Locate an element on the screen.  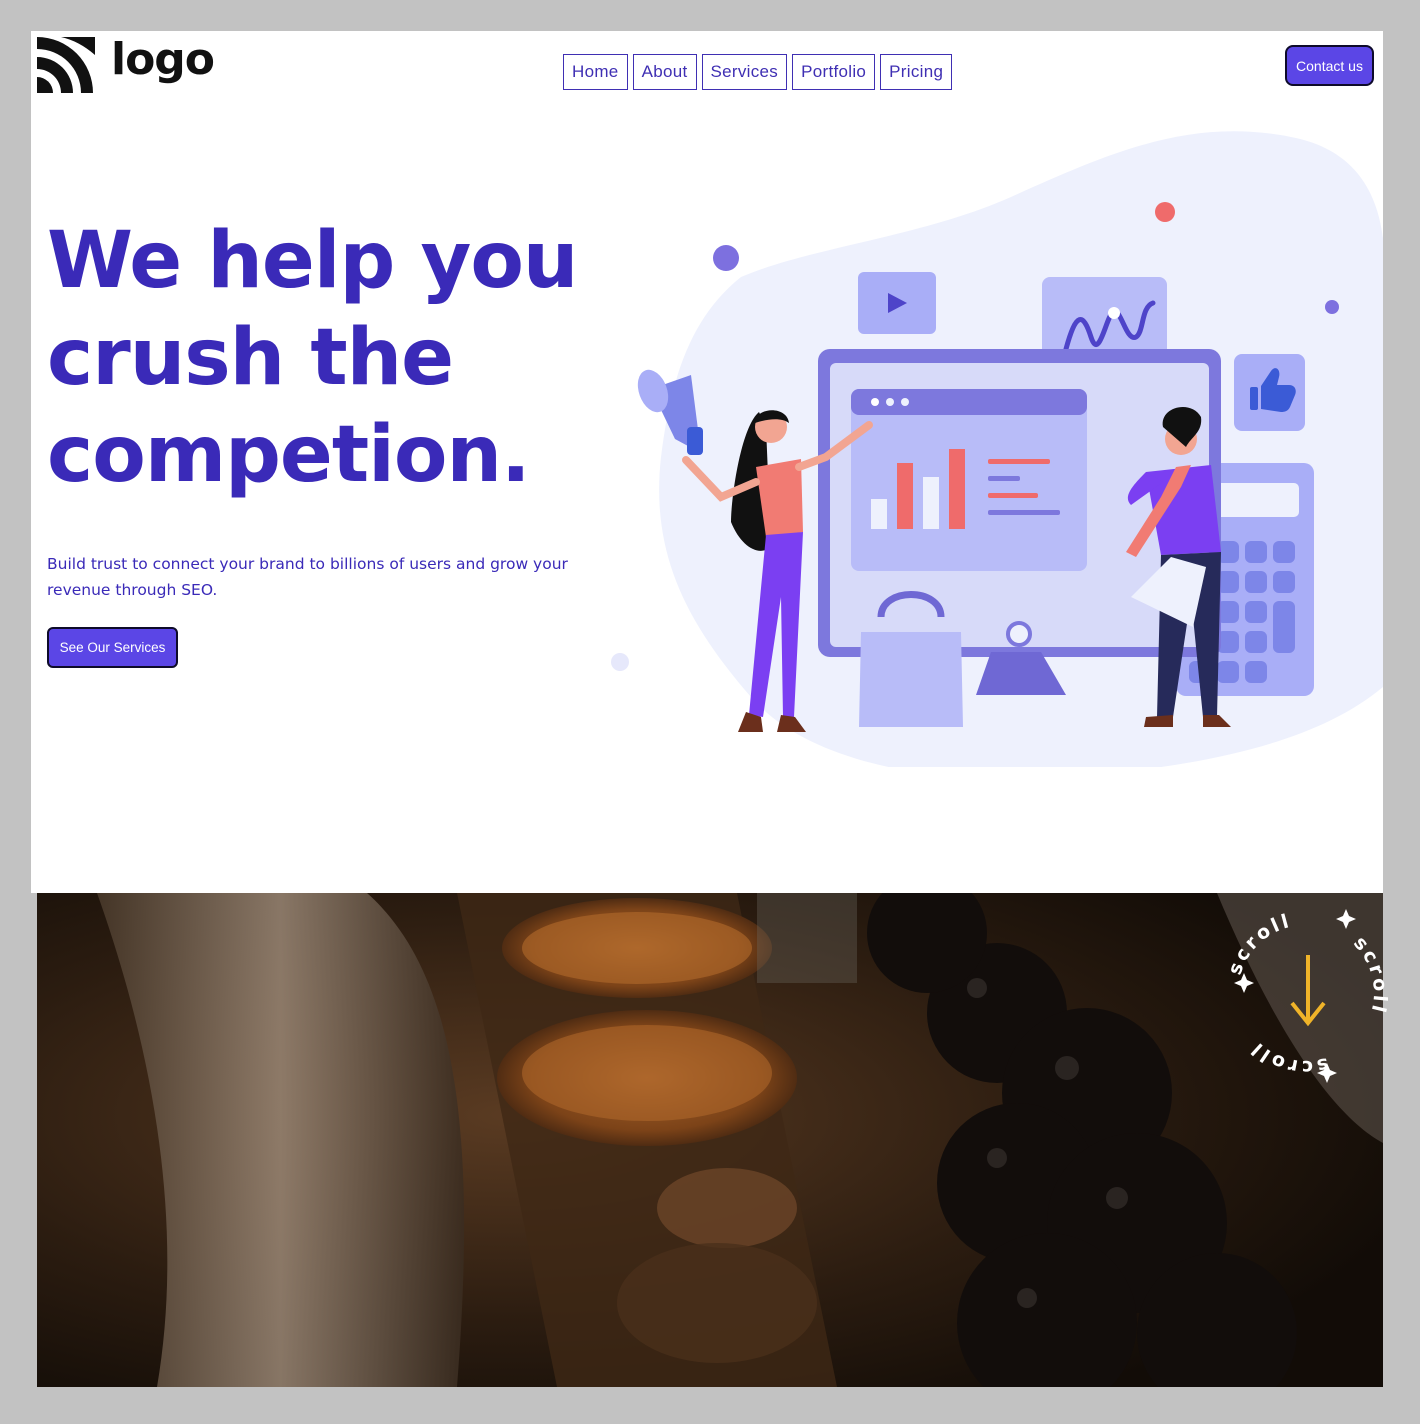
scroll-badge: scroll scroll scroll is located at coordinates (1306, 990).